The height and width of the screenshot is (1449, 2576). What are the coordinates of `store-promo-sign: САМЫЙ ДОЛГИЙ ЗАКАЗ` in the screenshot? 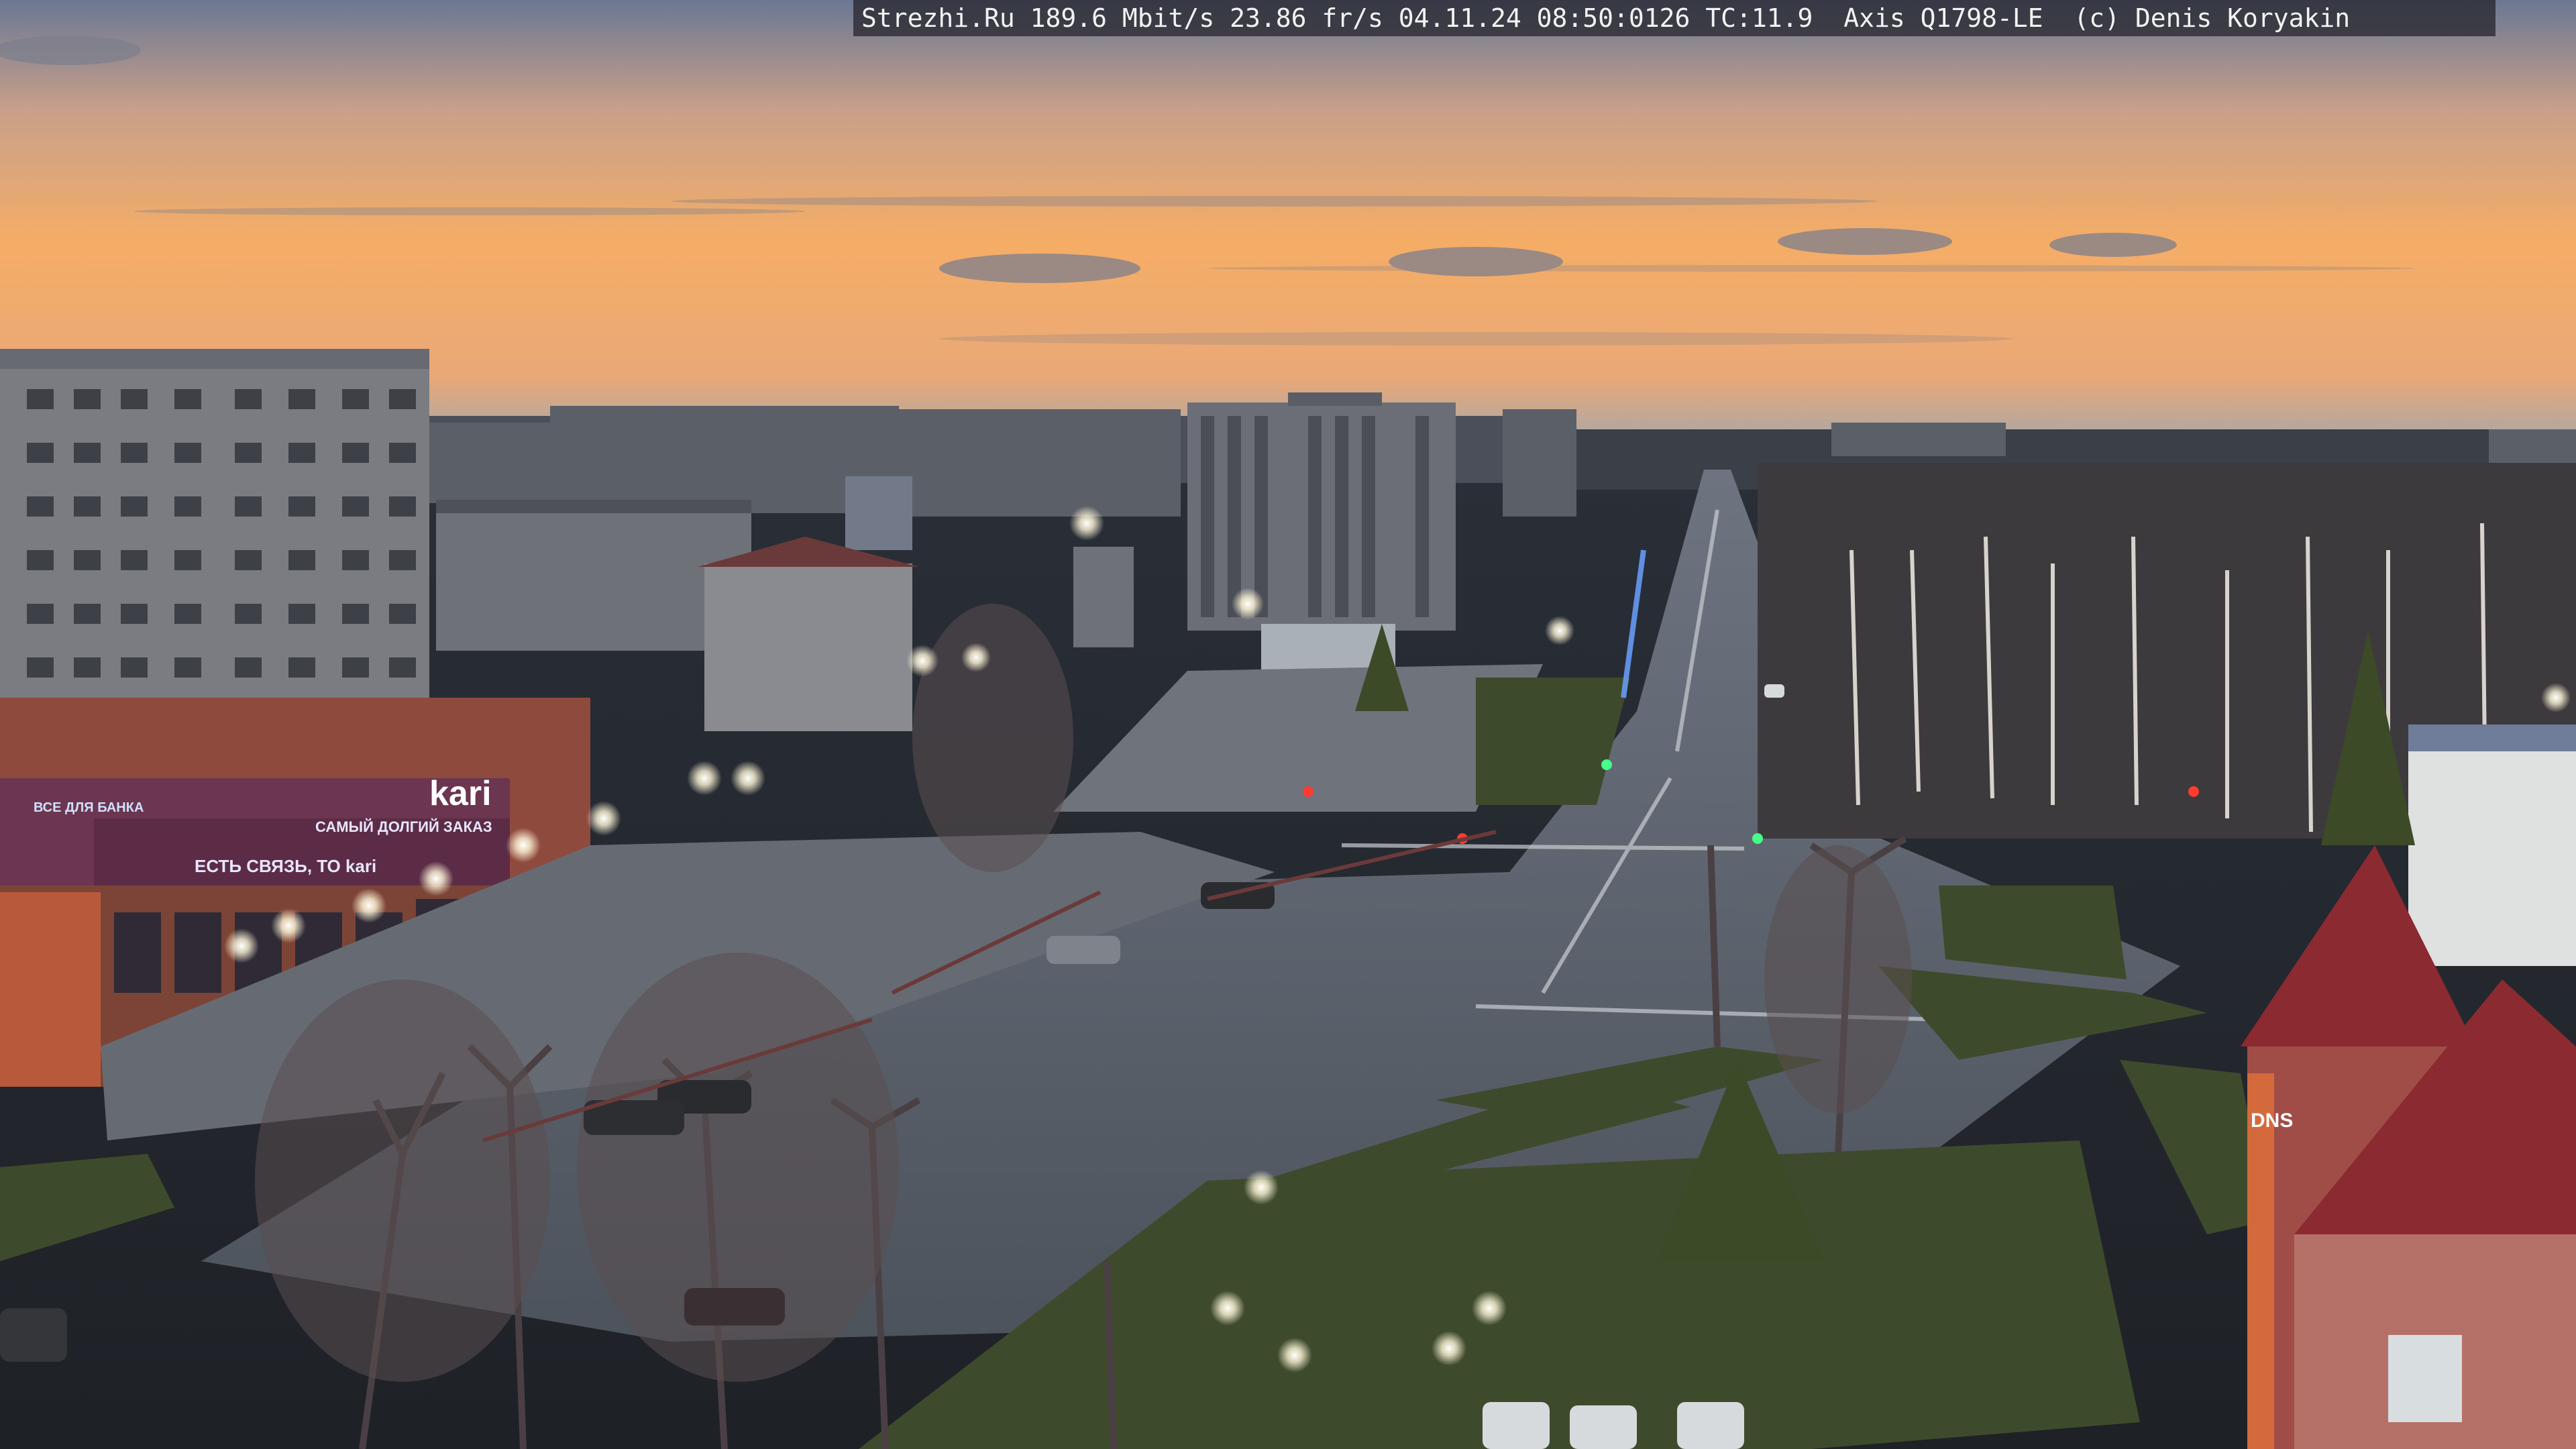 It's located at (403, 826).